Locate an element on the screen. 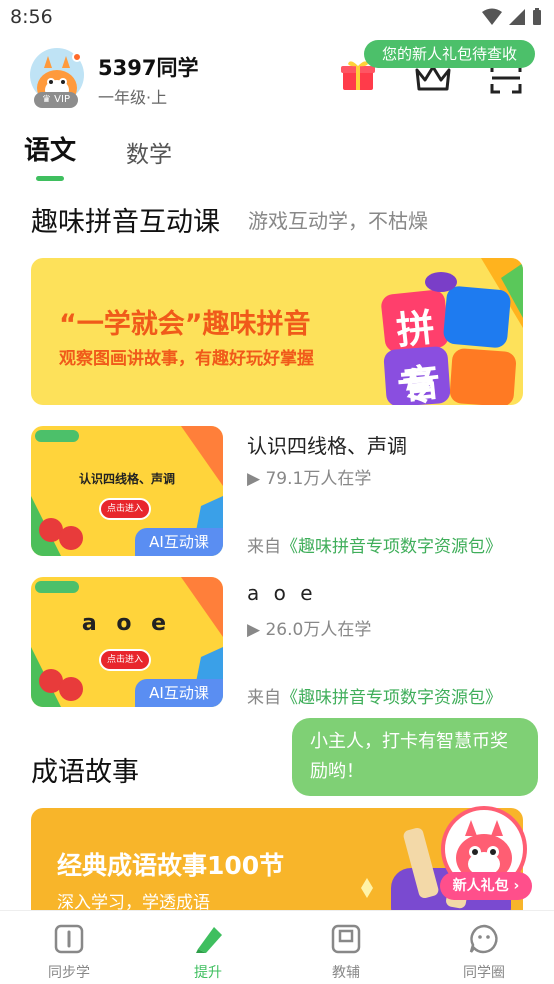 The image size is (554, 984). status-time: 8:56 is located at coordinates (31, 17).